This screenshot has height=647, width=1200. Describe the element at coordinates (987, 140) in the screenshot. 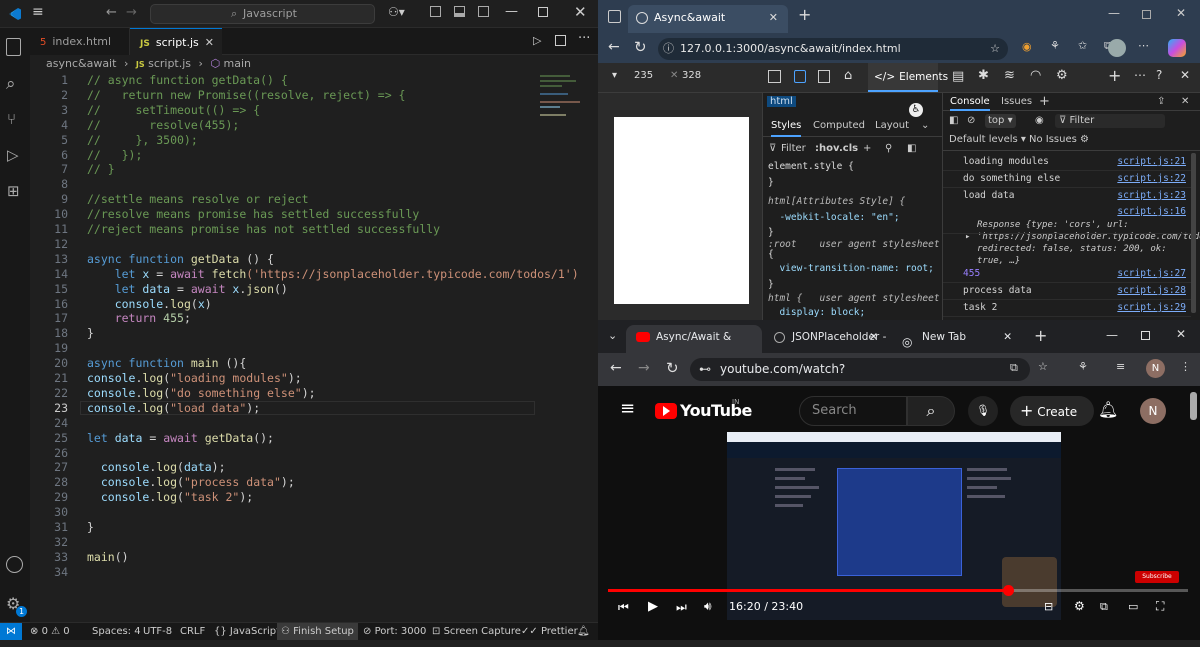

I see `levels-dropdown: Default levels ▾` at that location.